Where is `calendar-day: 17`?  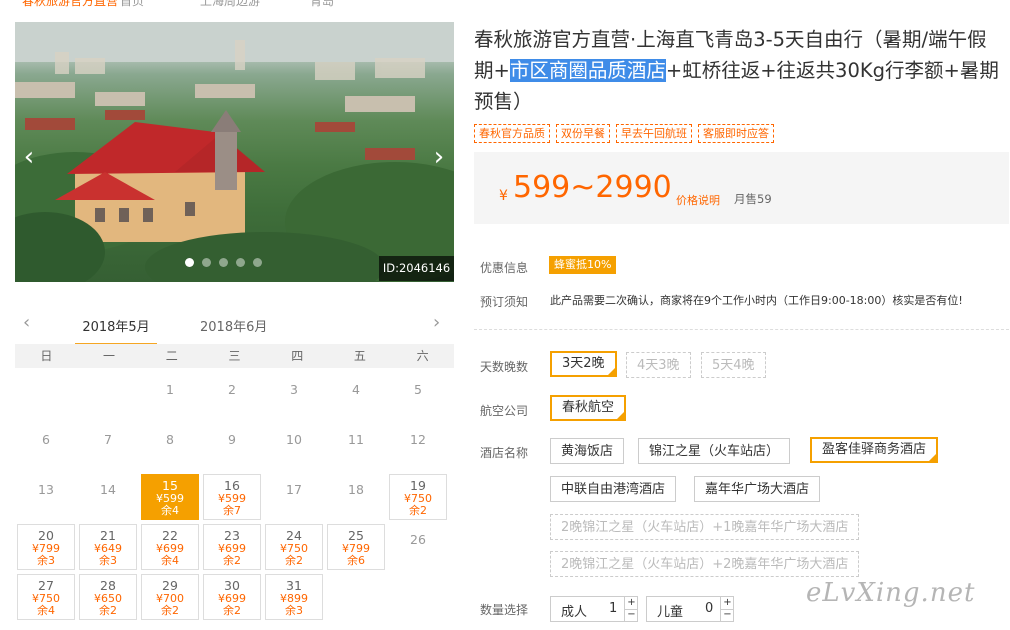 calendar-day: 17 is located at coordinates (294, 497).